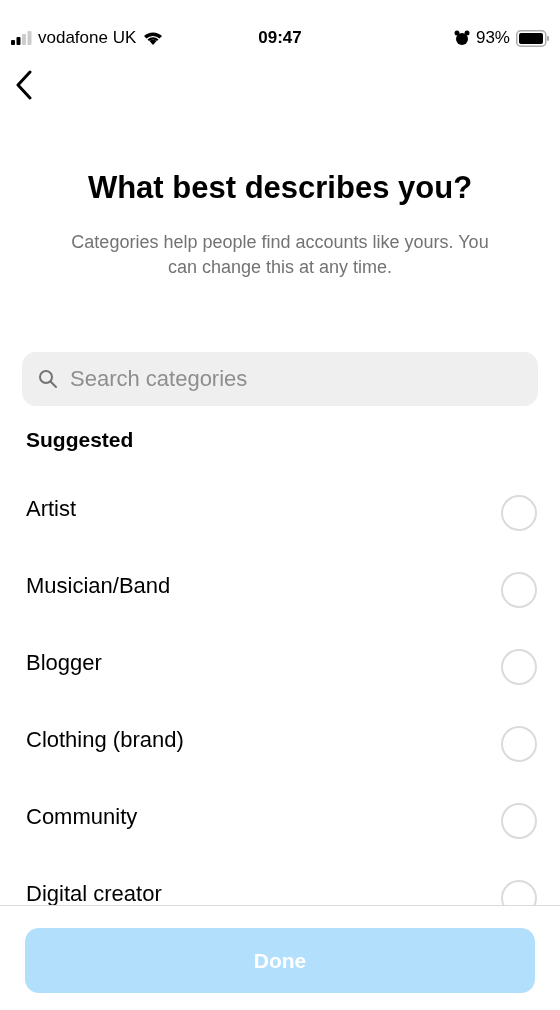 This screenshot has height=1010, width=560. What do you see at coordinates (280, 585) in the screenshot?
I see `category-option: Musician/Band` at bounding box center [280, 585].